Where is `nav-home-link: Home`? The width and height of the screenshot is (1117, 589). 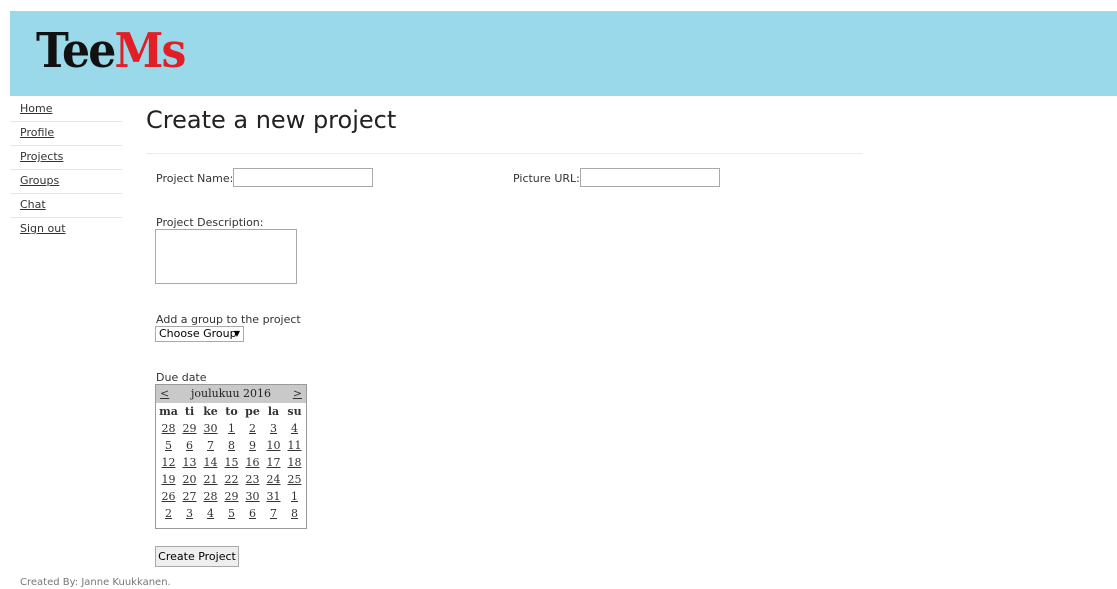 nav-home-link: Home is located at coordinates (66, 110).